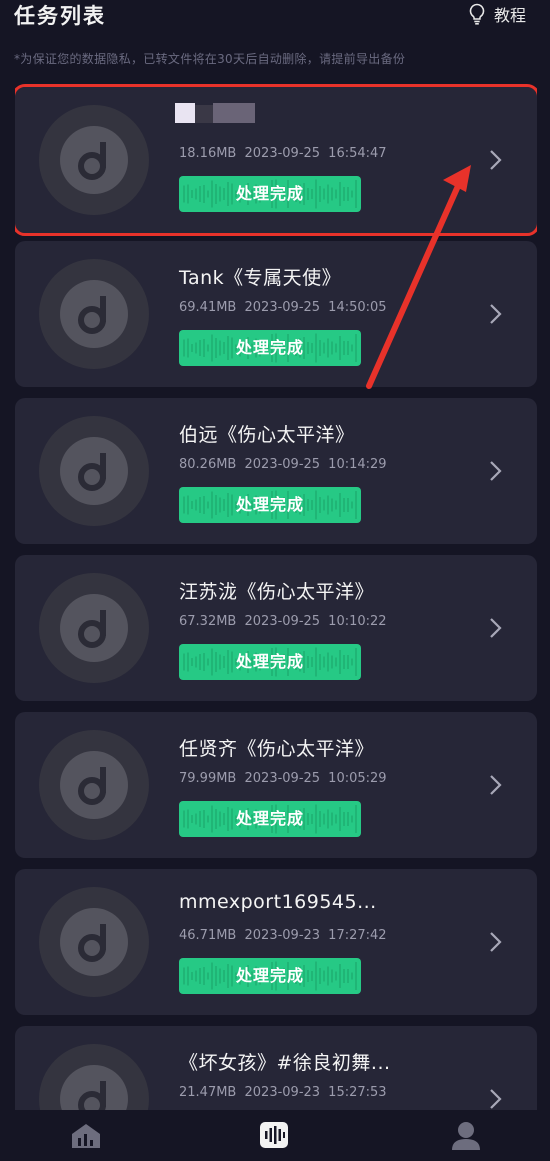  What do you see at coordinates (208, 621) in the screenshot?
I see `task-size: 67.32MB` at bounding box center [208, 621].